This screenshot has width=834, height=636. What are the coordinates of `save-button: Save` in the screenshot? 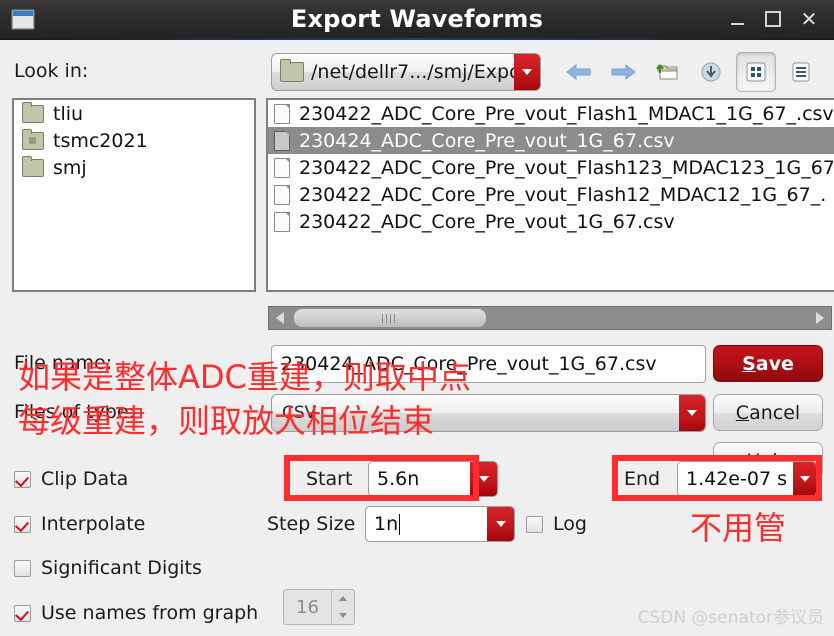 It's located at (768, 363).